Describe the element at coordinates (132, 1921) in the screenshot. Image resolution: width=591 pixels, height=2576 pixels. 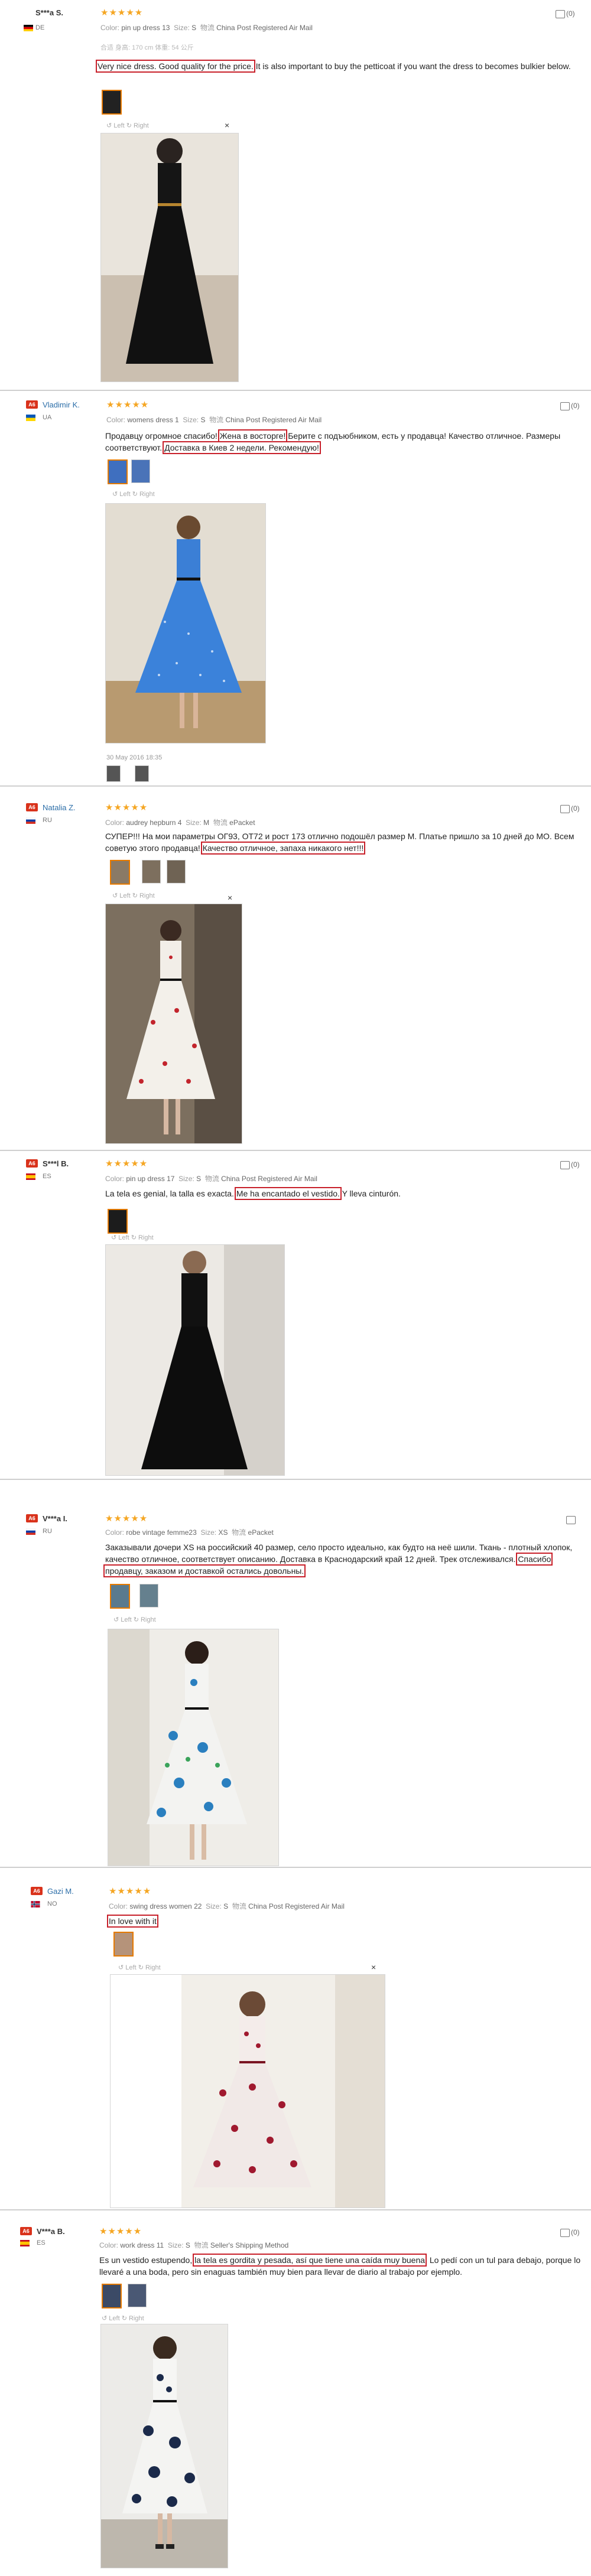
I see `highlighted-phrase: In love with it` at that location.